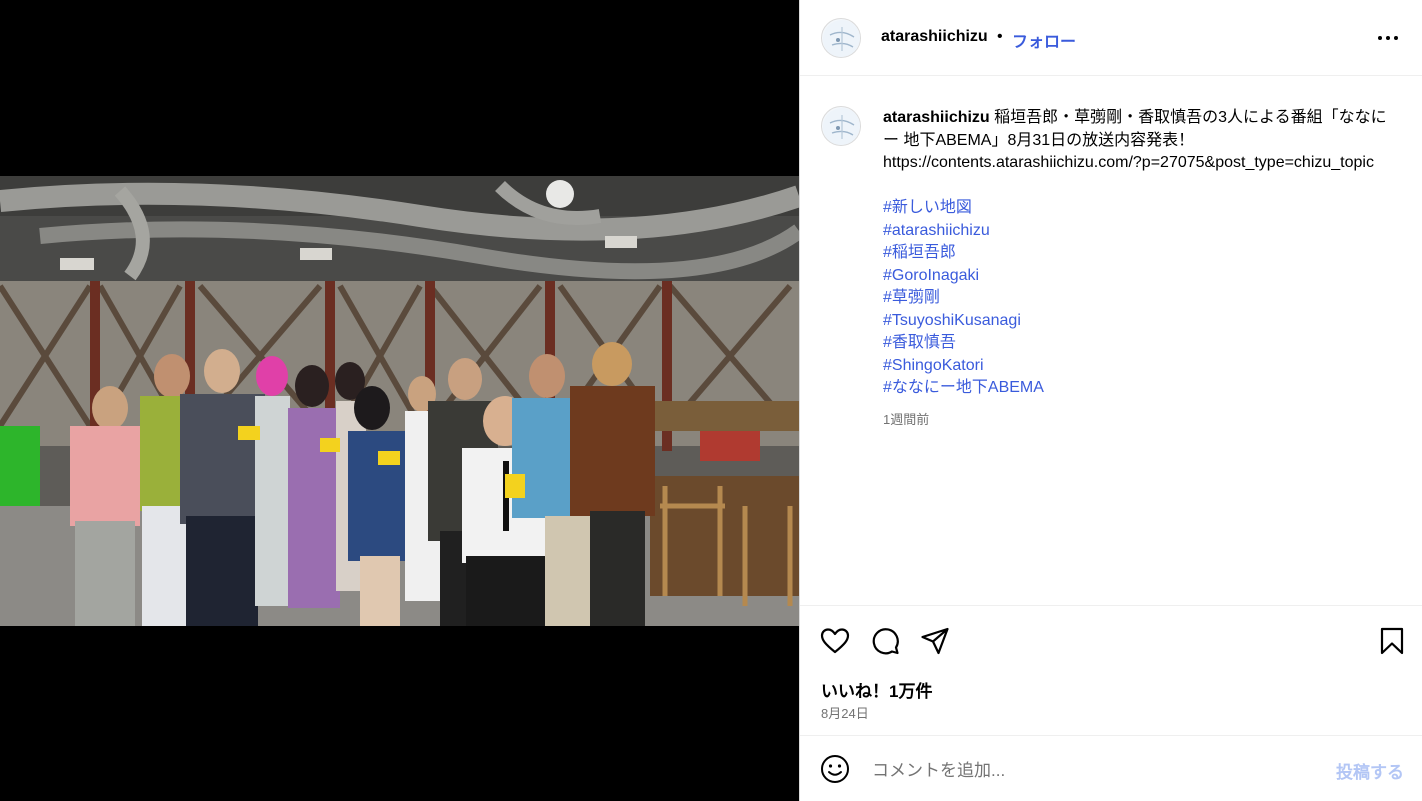 The height and width of the screenshot is (801, 1422). Describe the element at coordinates (1111, 38) in the screenshot. I see `post-header: atarashiichizu • フォロー` at that location.